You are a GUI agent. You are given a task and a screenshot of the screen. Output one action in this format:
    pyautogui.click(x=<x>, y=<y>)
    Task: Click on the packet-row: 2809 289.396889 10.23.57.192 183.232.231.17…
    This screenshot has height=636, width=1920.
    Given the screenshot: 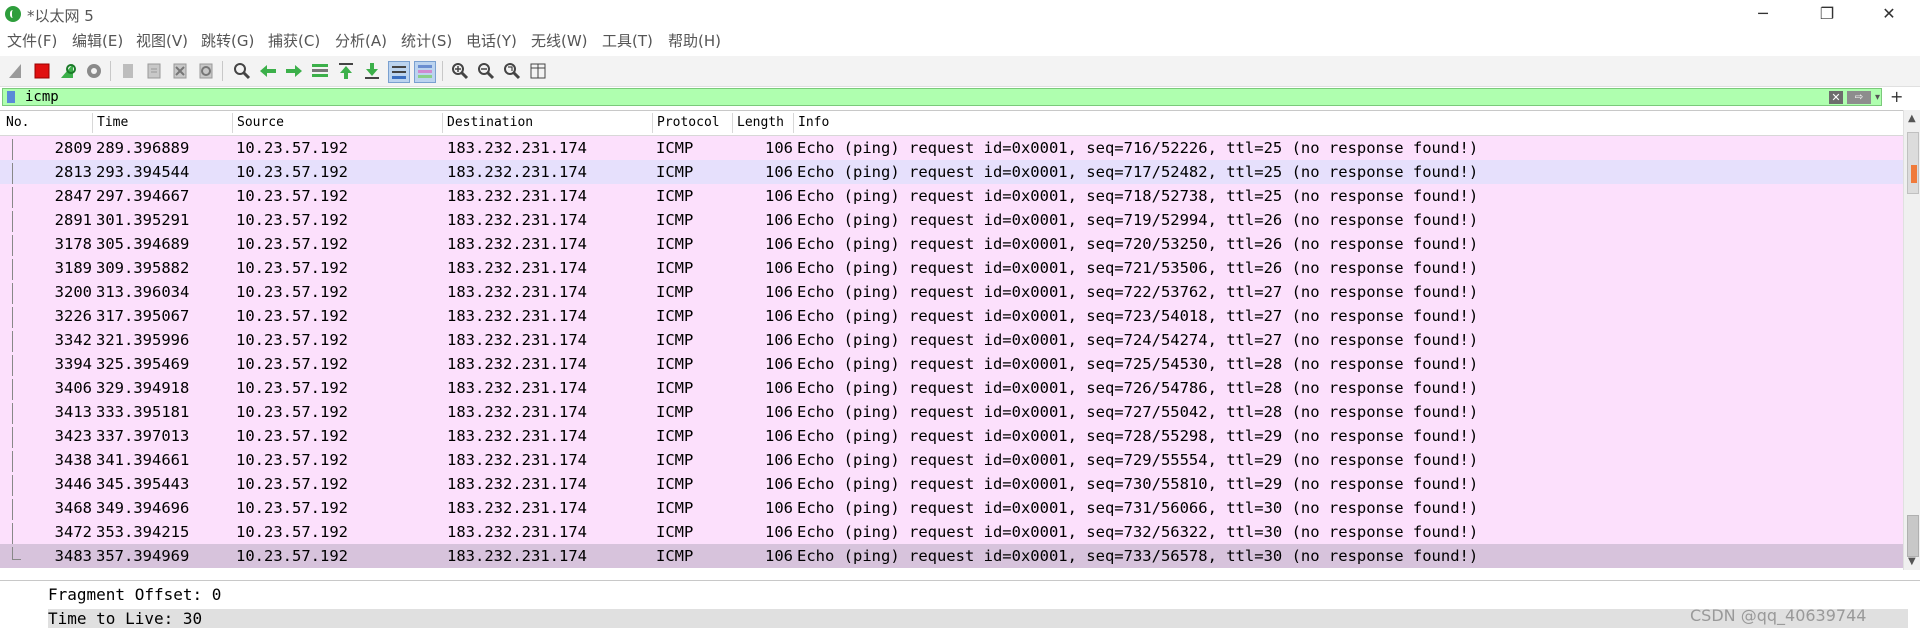 What is the action you would take?
    pyautogui.click(x=952, y=149)
    